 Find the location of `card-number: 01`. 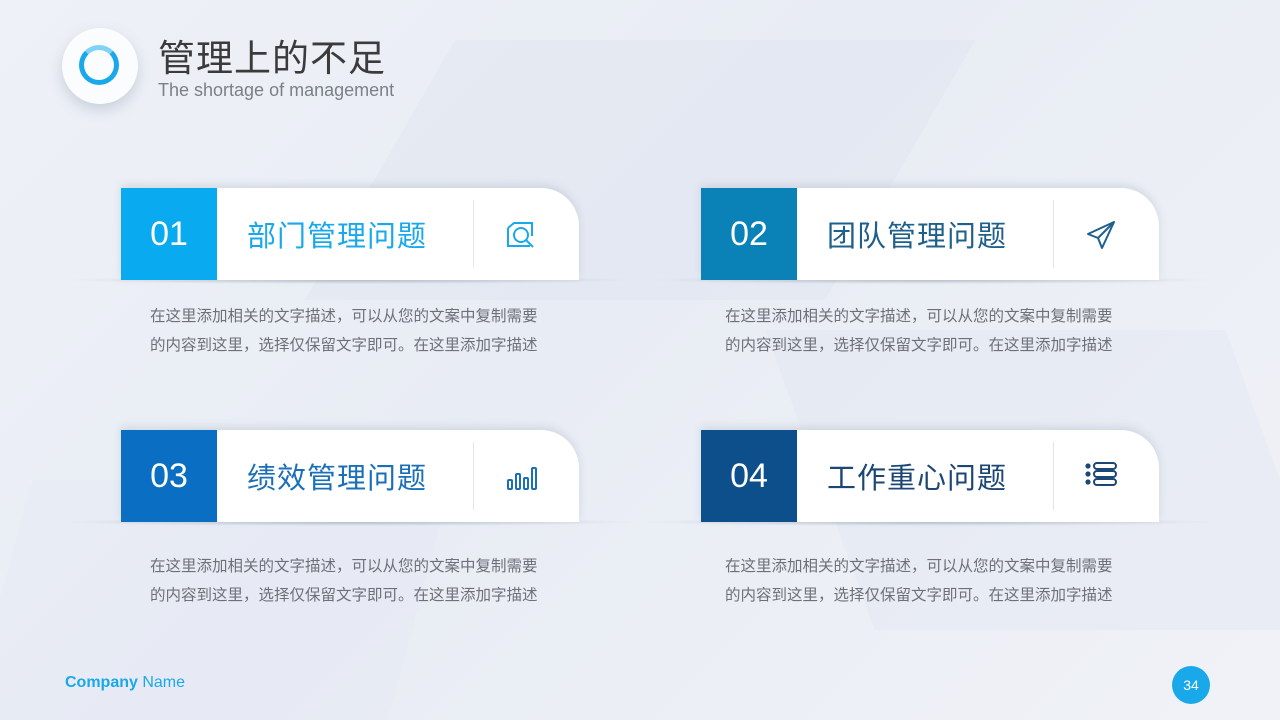

card-number: 01 is located at coordinates (169, 234).